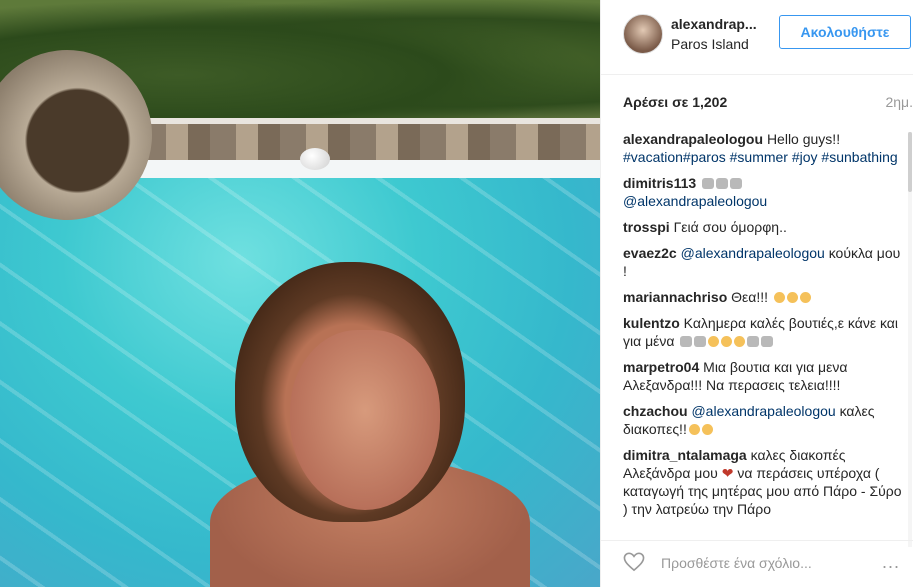 Image resolution: width=913 pixels, height=588 pixels. Describe the element at coordinates (315, 159) in the screenshot. I see `photo-white-stone` at that location.